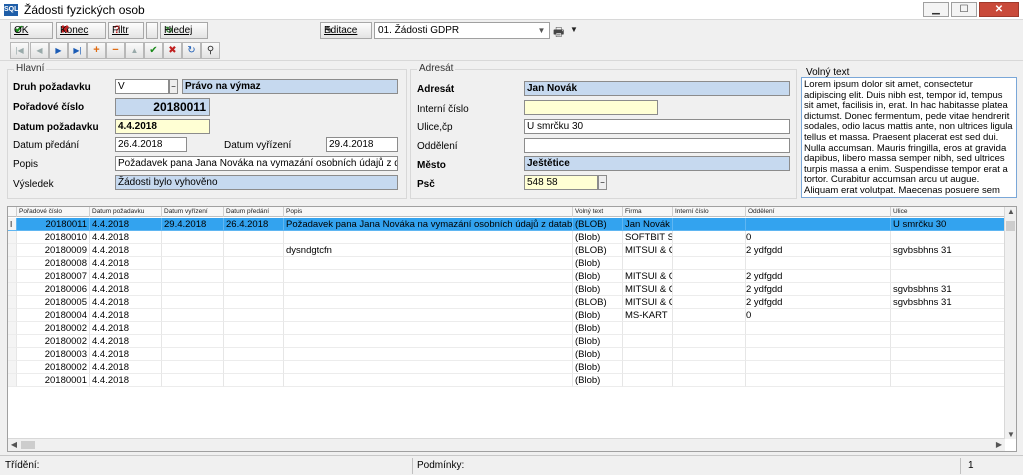 This screenshot has height=475, width=1023. I want to click on edit-record-icon: ▲, so click(134, 50).